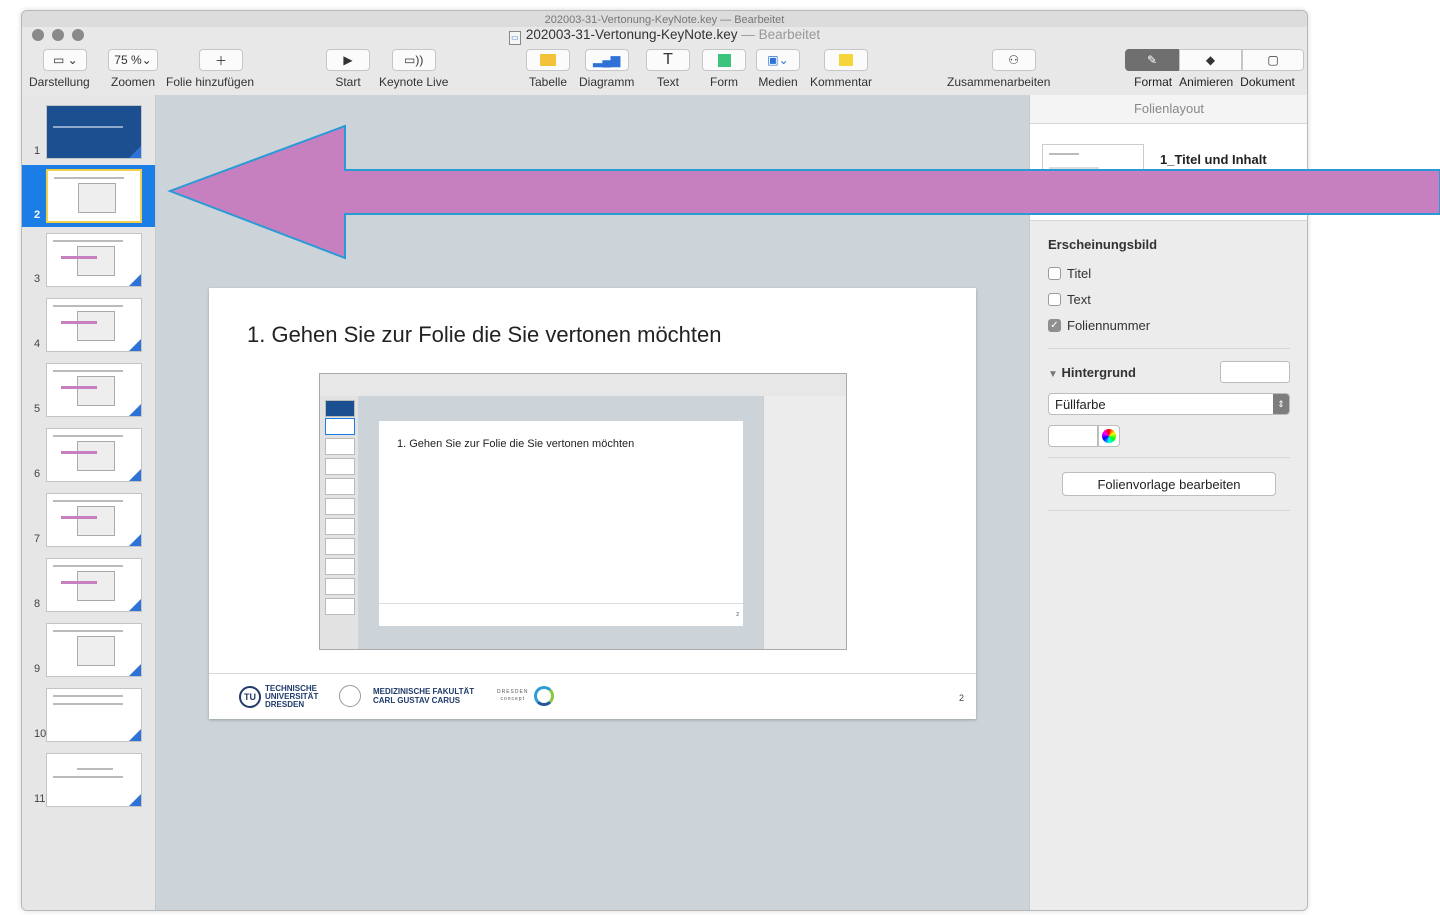 Image resolution: width=1440 pixels, height=915 pixels. Describe the element at coordinates (133, 60) in the screenshot. I see `zoom-select: 75 % ⌄` at that location.